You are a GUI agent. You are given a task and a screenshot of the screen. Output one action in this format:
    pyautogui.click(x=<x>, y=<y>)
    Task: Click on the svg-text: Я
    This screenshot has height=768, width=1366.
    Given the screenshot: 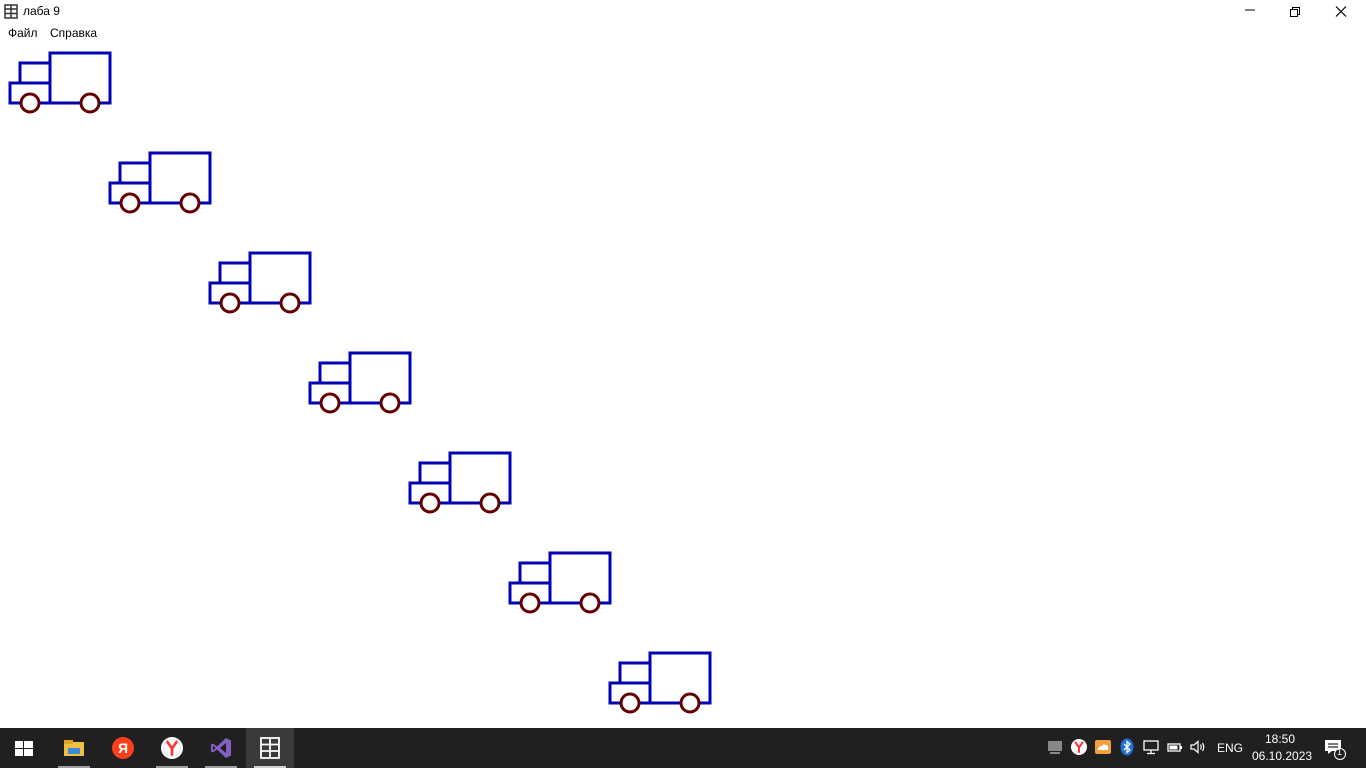 What is the action you would take?
    pyautogui.click(x=123, y=748)
    